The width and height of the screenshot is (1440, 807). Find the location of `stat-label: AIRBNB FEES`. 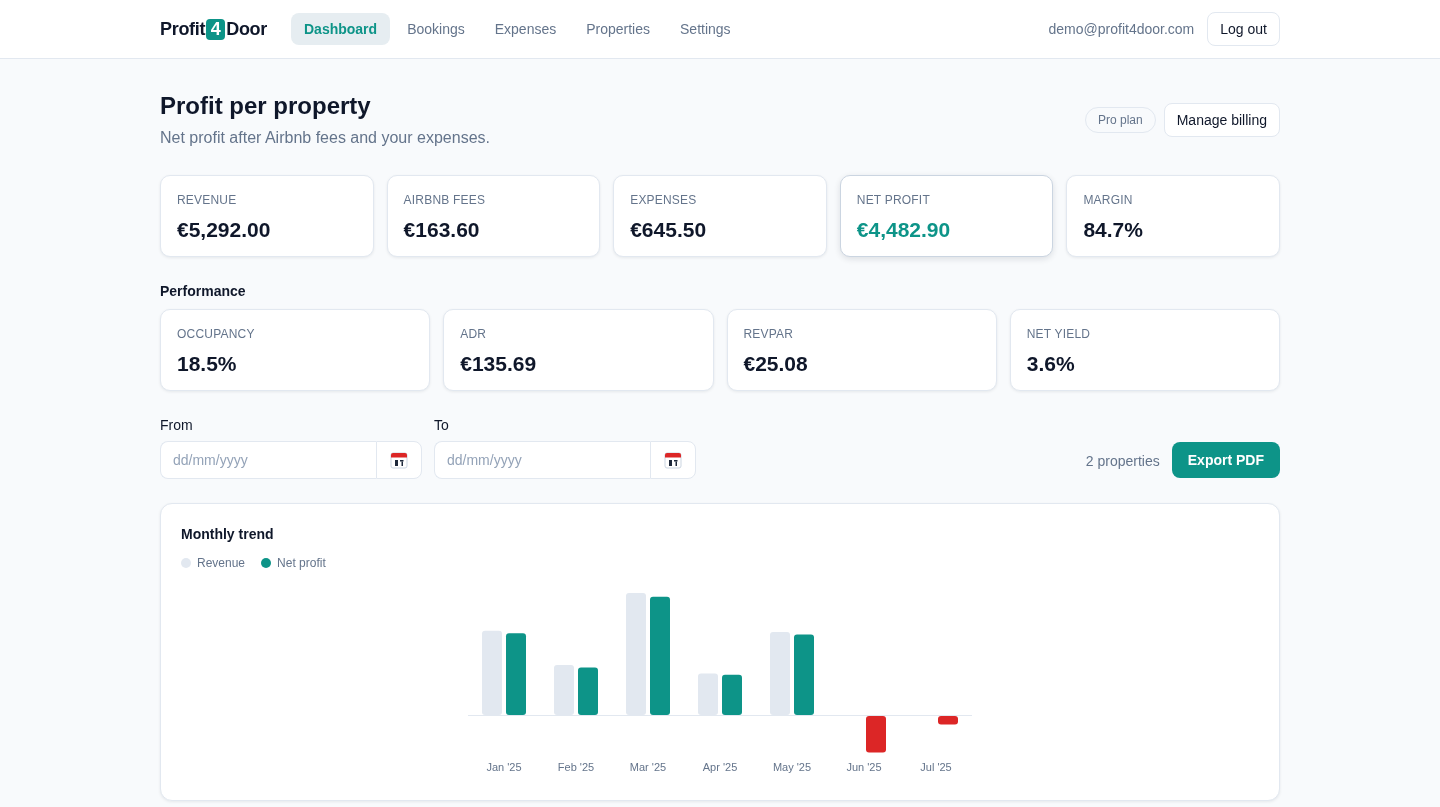

stat-label: AIRBNB FEES is located at coordinates (445, 200).